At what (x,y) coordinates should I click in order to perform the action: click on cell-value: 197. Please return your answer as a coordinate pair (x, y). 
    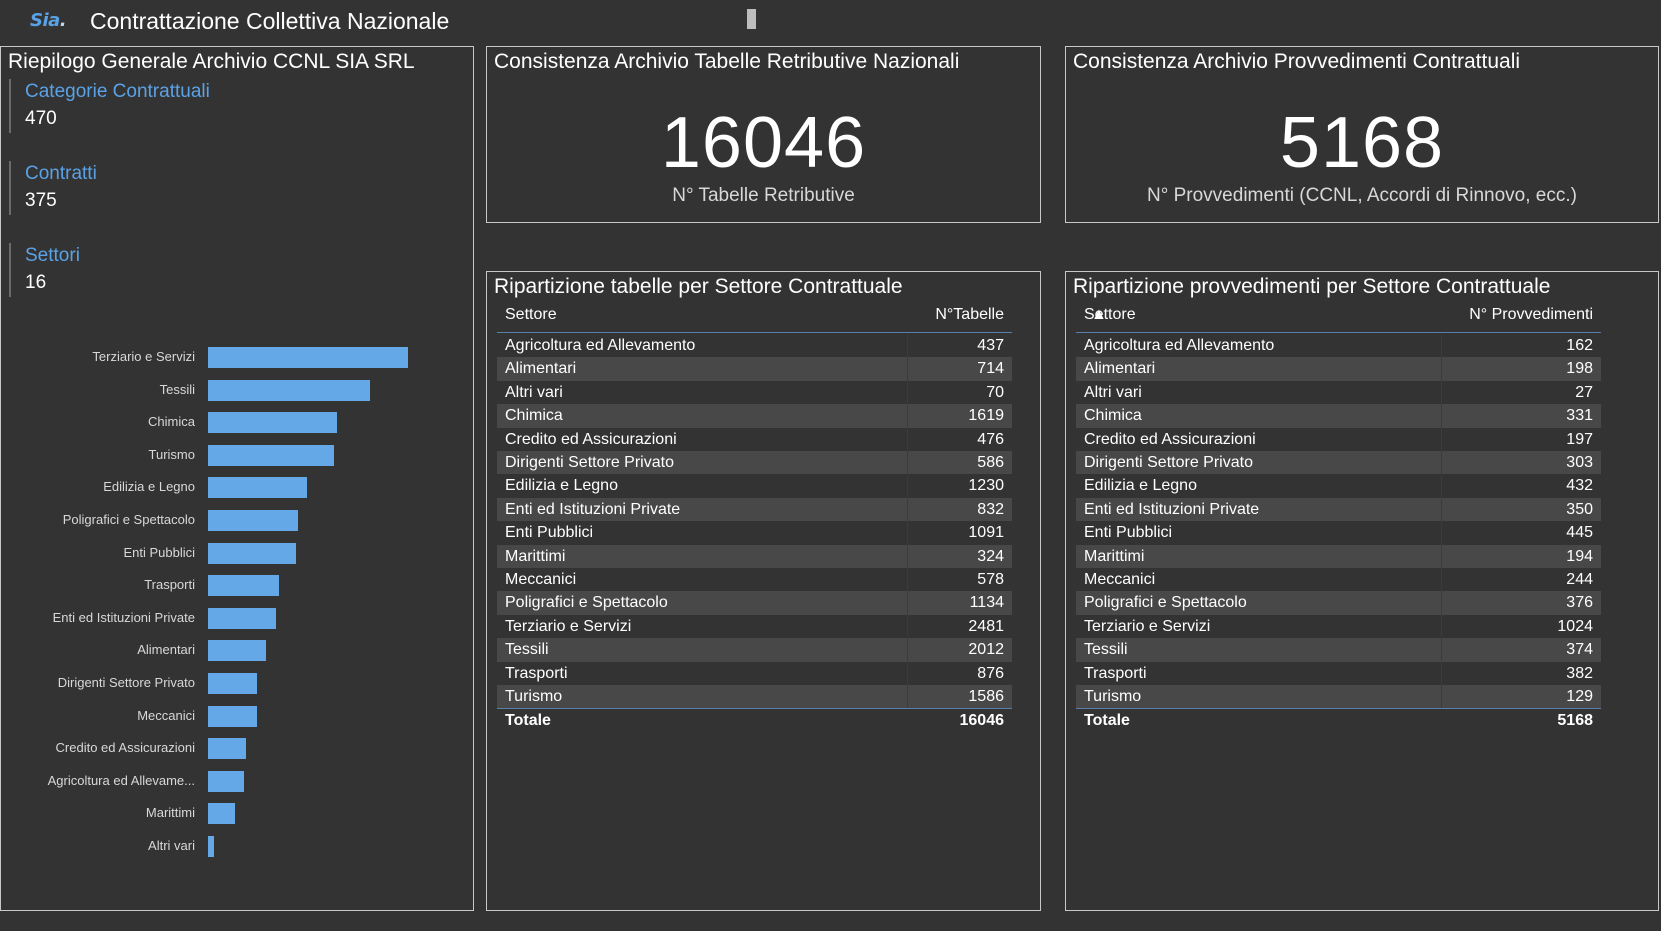
    Looking at the image, I should click on (1579, 439).